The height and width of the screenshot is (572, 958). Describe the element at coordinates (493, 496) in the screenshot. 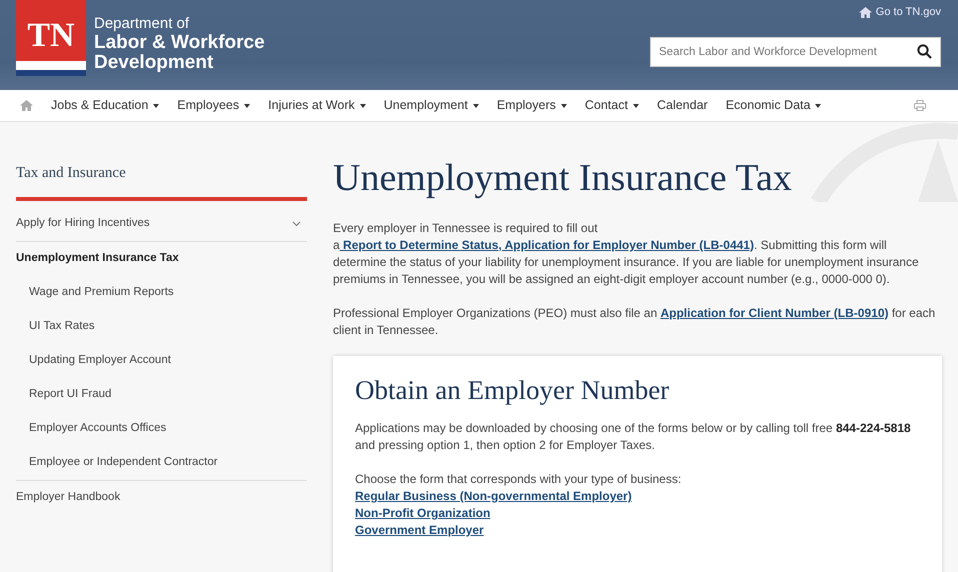

I see `text-link: Regular Business (Non-governmental Employer)` at that location.